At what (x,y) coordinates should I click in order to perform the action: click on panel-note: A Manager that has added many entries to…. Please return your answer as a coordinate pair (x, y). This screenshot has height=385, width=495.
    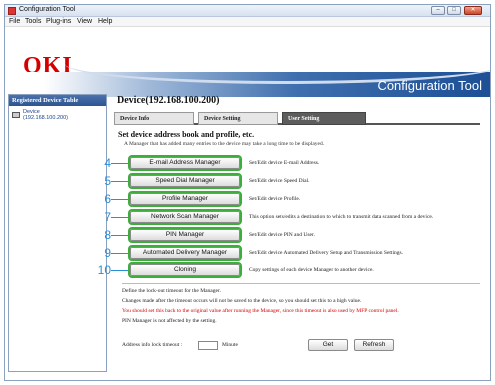
    Looking at the image, I should click on (224, 144).